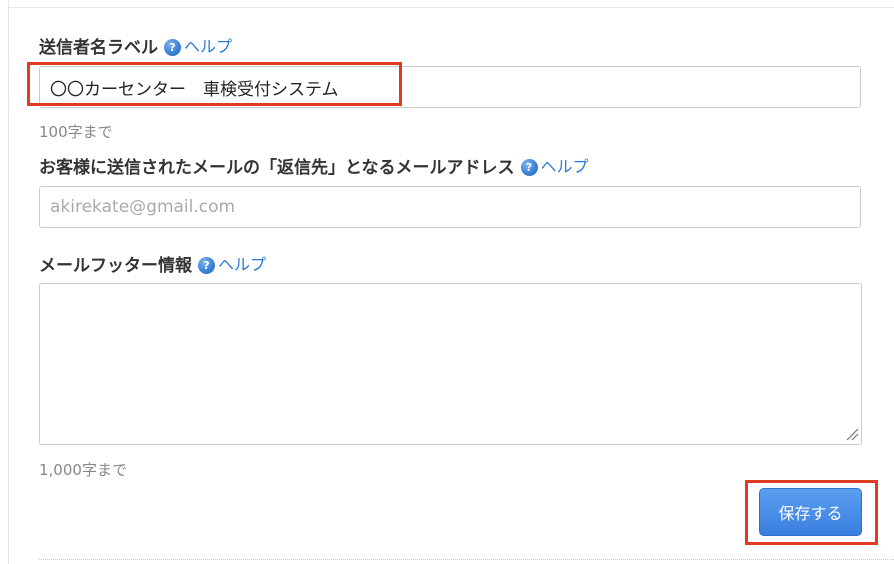 This screenshot has width=894, height=564. I want to click on footer-char-limit: 1,000字まで, so click(83, 470).